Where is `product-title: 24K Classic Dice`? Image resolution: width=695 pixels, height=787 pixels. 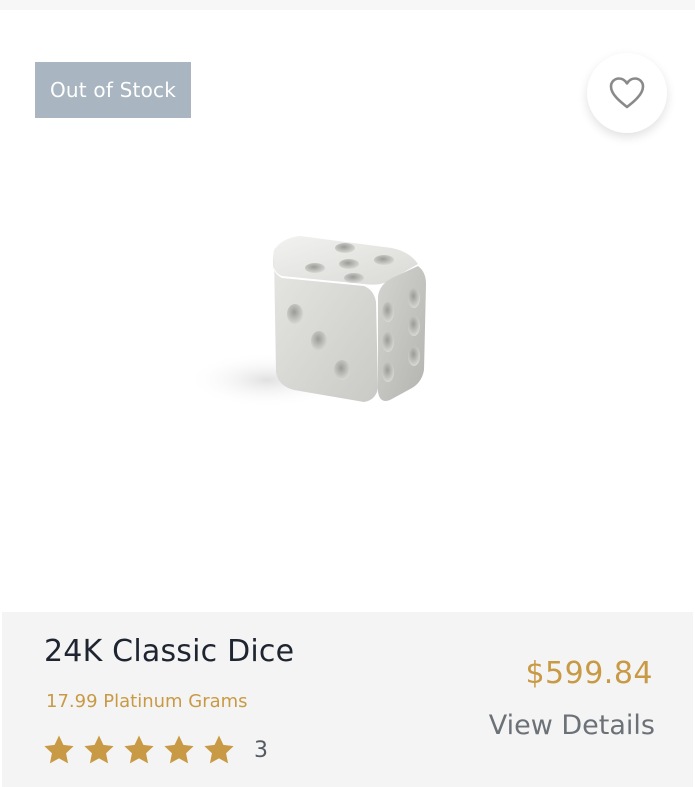
product-title: 24K Classic Dice is located at coordinates (169, 651).